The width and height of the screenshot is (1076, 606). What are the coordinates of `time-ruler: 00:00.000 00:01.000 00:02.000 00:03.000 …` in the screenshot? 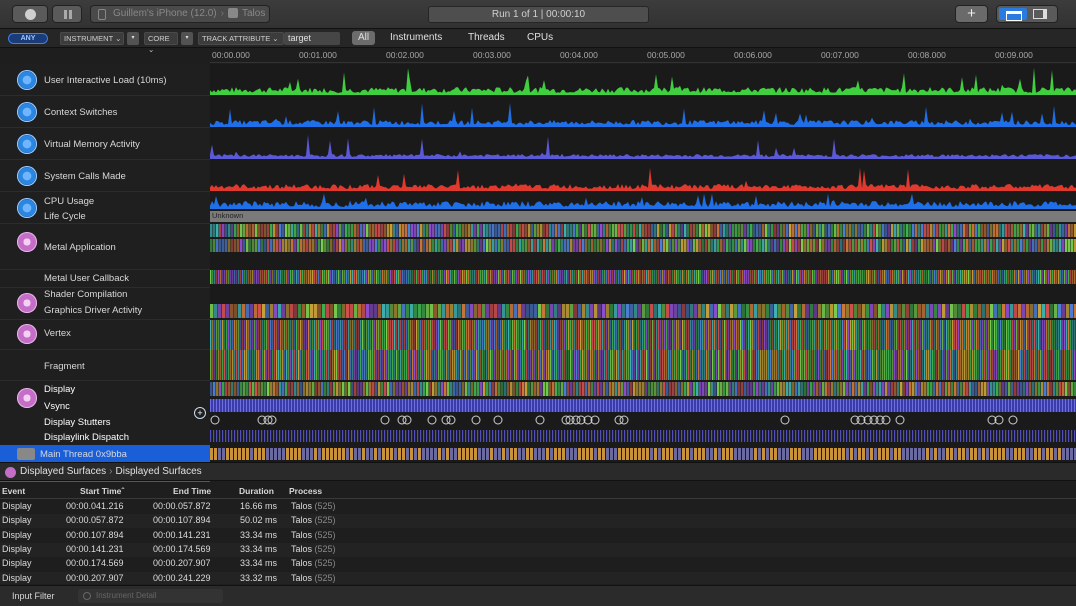 It's located at (643, 55).